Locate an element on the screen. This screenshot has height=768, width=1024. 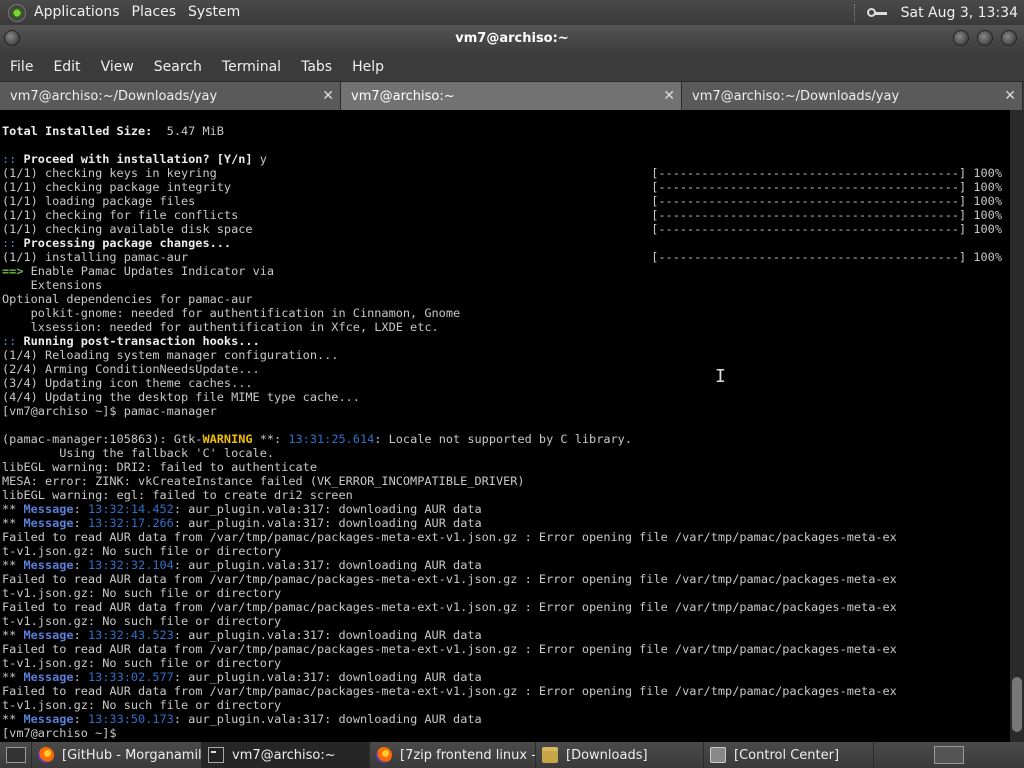
tab-downloads-yay-1: vm7@archiso:~/Downloads/yay ✕ is located at coordinates (170, 96).